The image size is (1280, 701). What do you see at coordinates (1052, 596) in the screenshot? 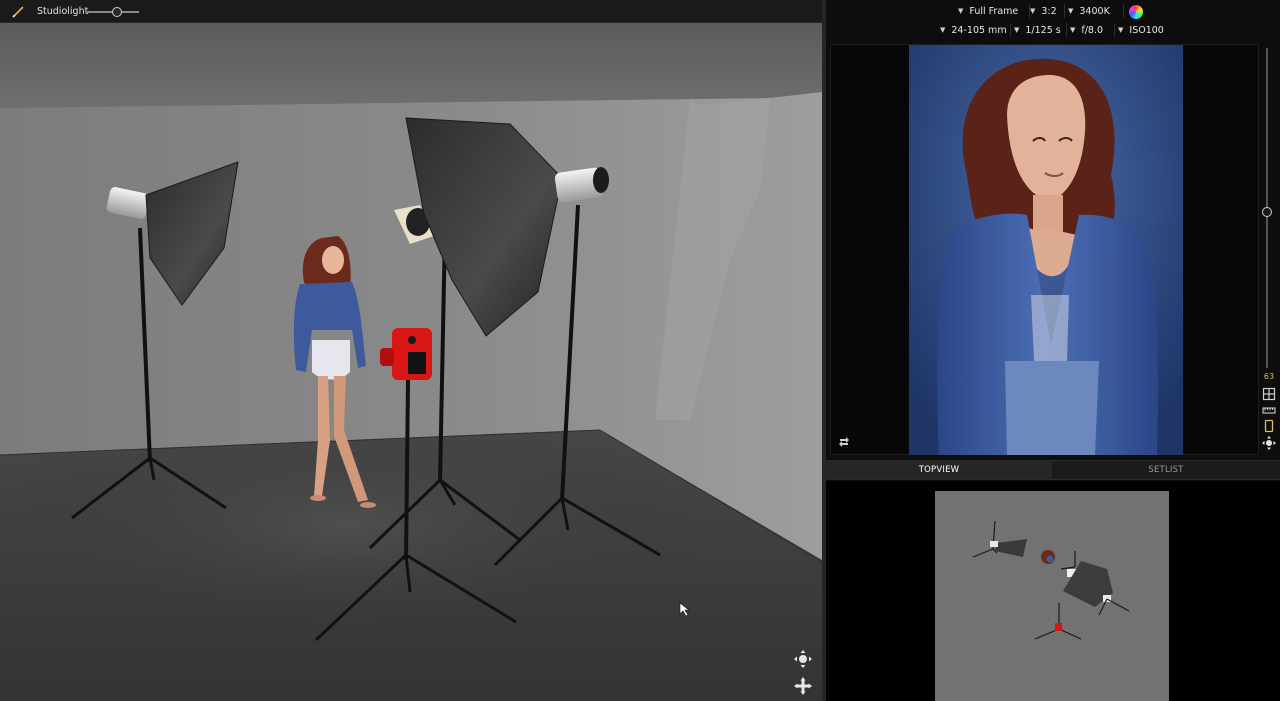
I see `topview-map` at bounding box center [1052, 596].